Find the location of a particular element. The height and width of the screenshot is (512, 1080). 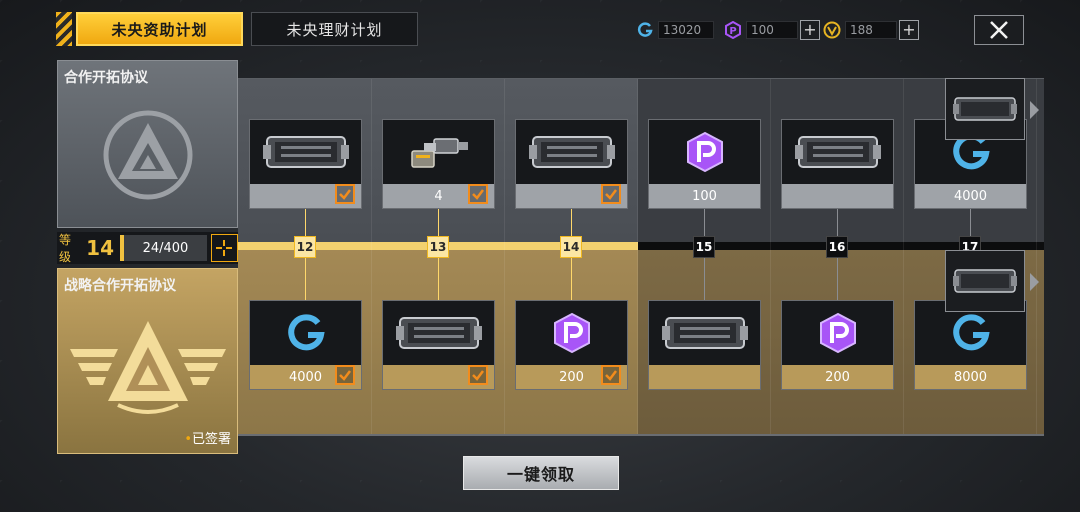

tier-level-badge: 12 is located at coordinates (305, 247).